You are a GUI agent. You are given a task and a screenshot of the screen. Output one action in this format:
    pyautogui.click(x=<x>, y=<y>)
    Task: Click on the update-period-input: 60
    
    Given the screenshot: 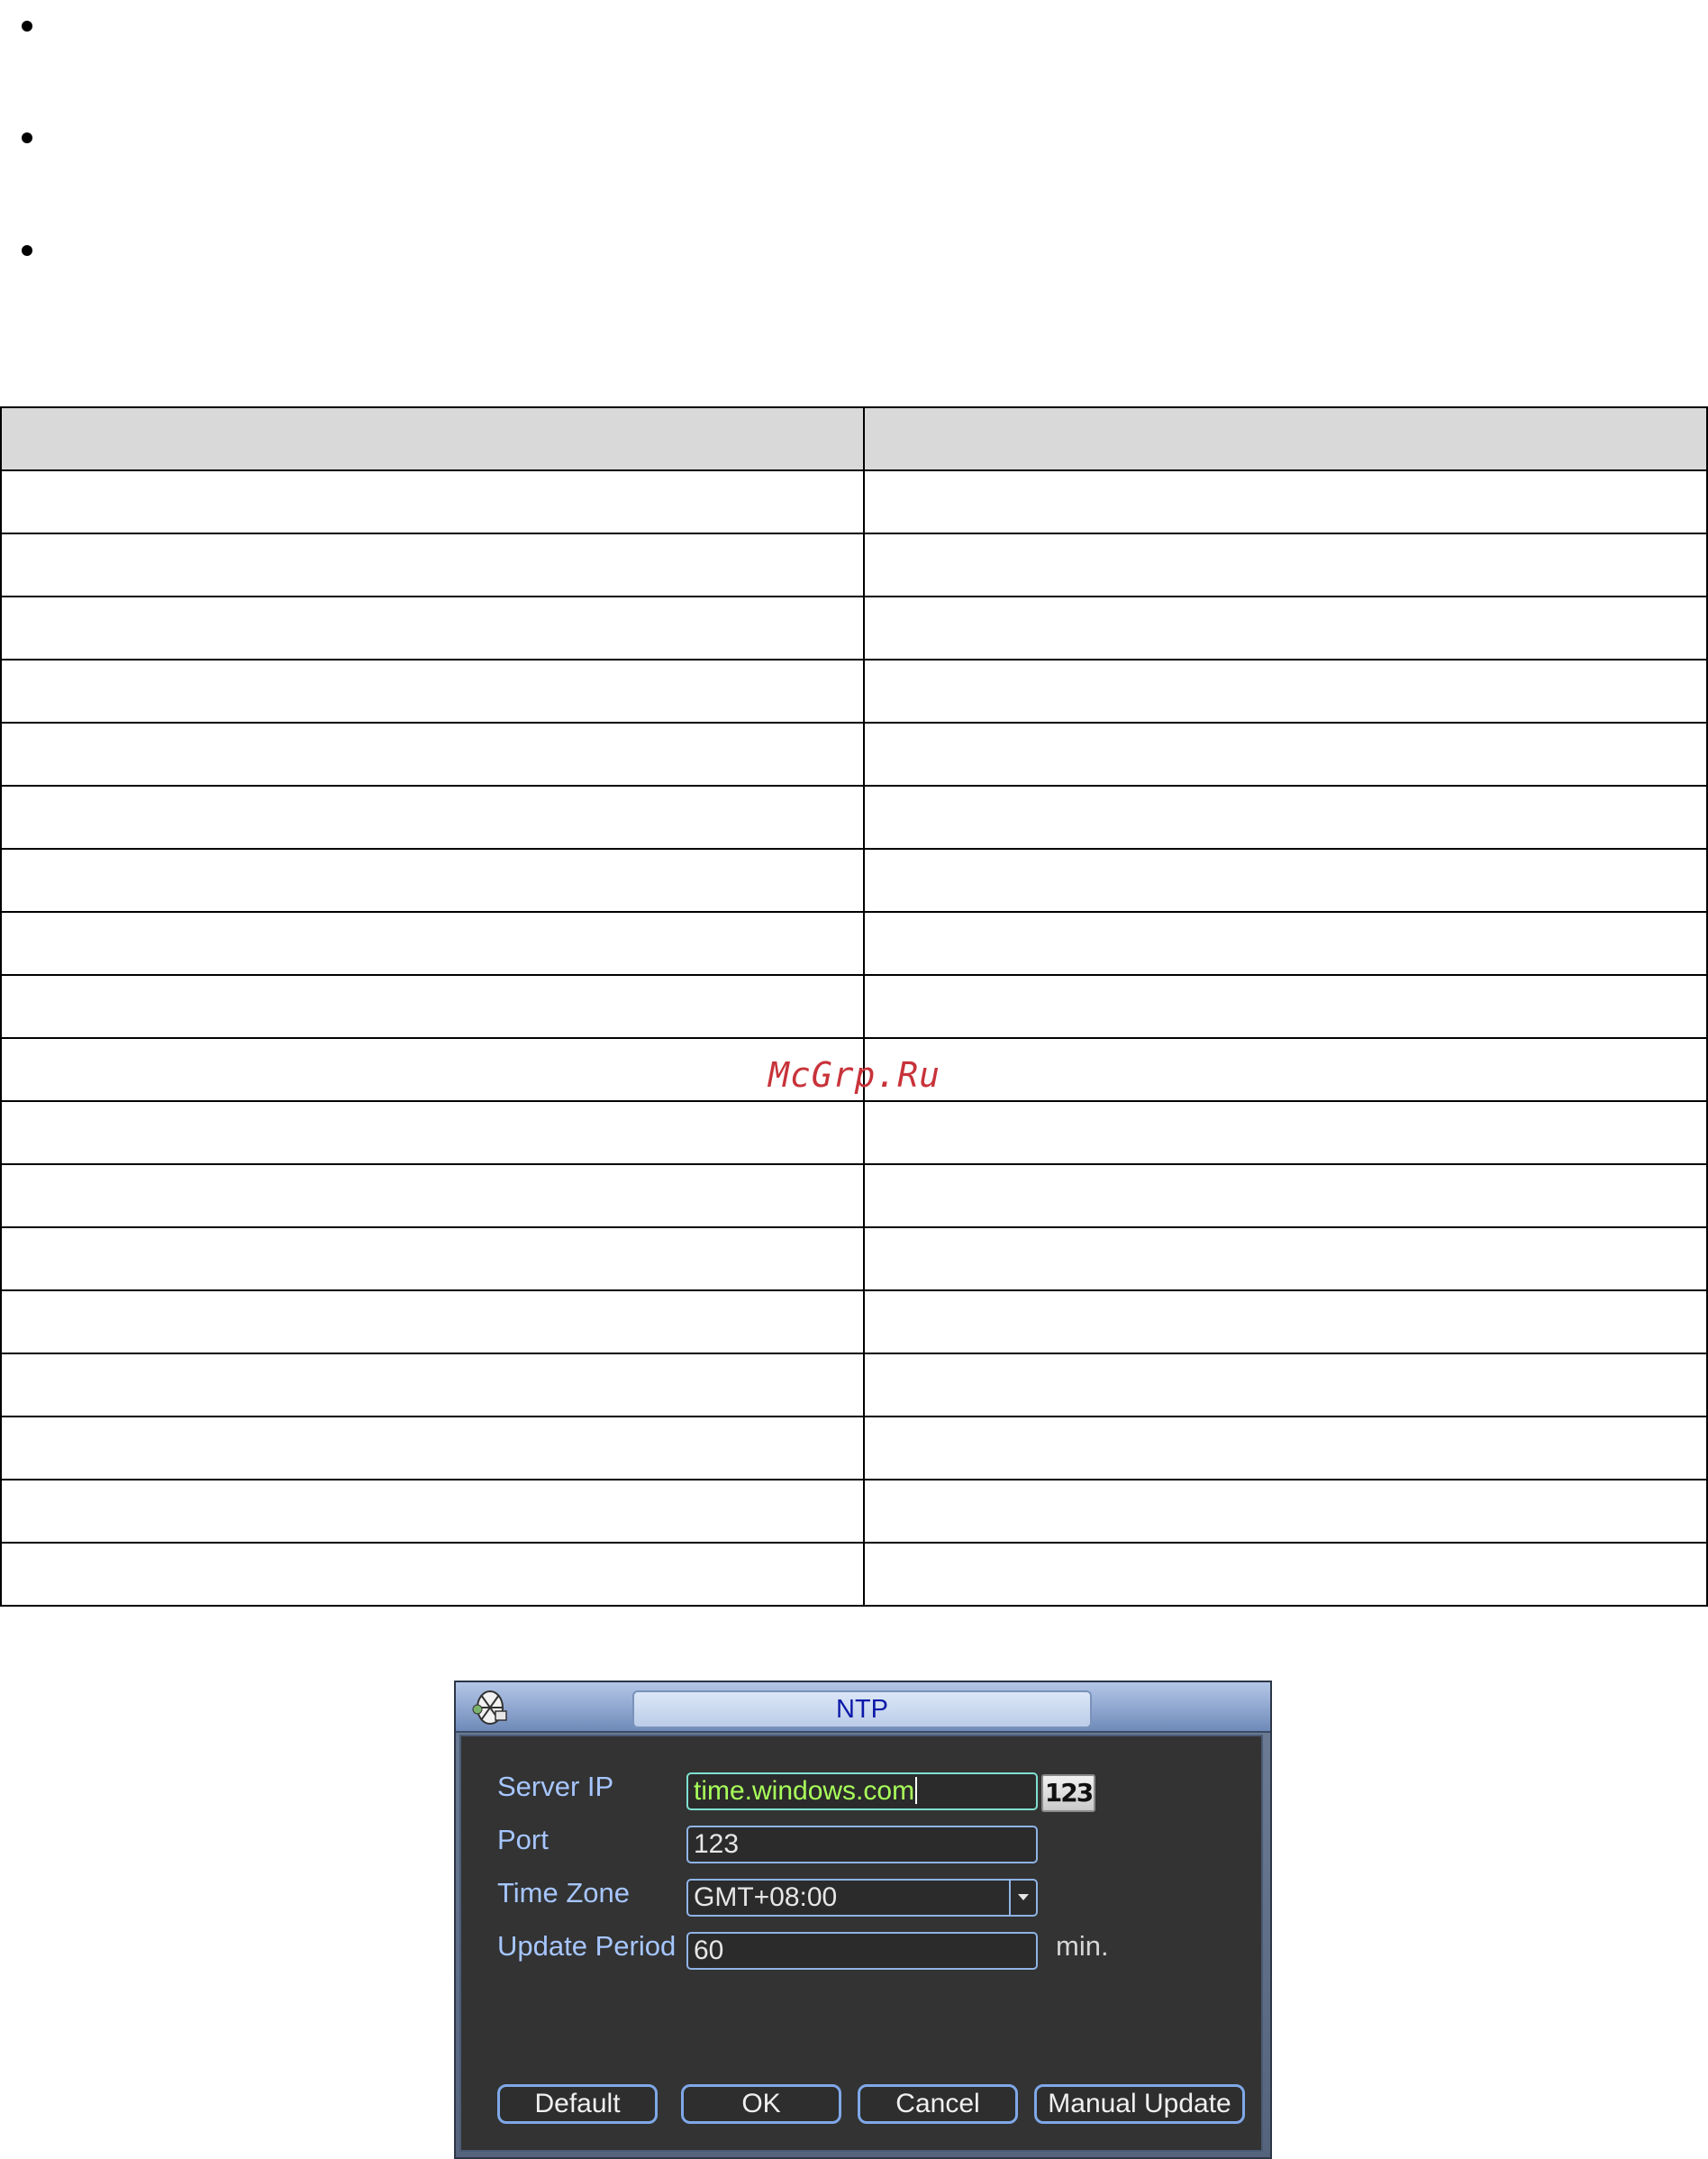 What is the action you would take?
    pyautogui.click(x=862, y=1951)
    